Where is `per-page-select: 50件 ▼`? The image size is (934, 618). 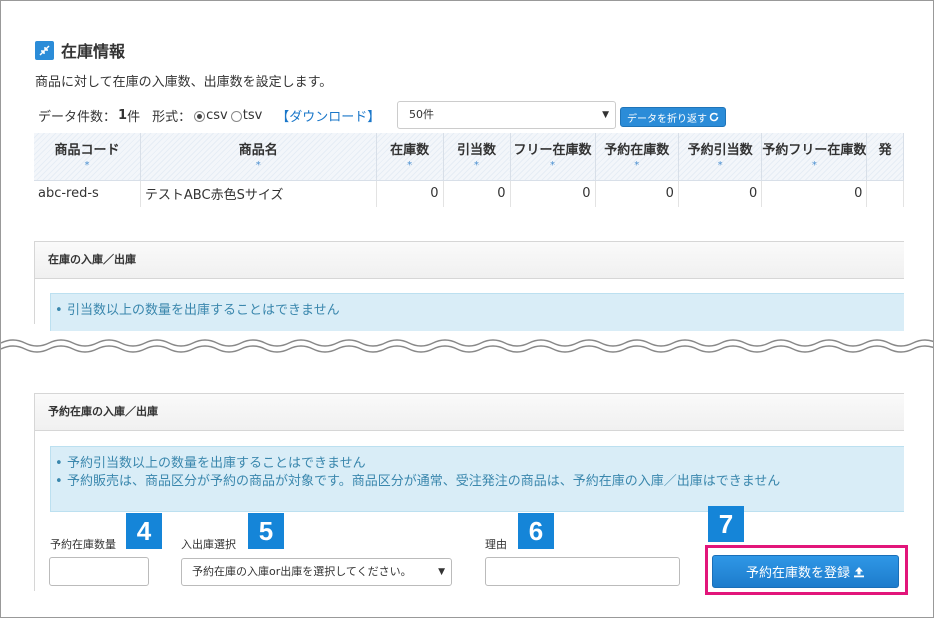
per-page-select: 50件 ▼ is located at coordinates (506, 115).